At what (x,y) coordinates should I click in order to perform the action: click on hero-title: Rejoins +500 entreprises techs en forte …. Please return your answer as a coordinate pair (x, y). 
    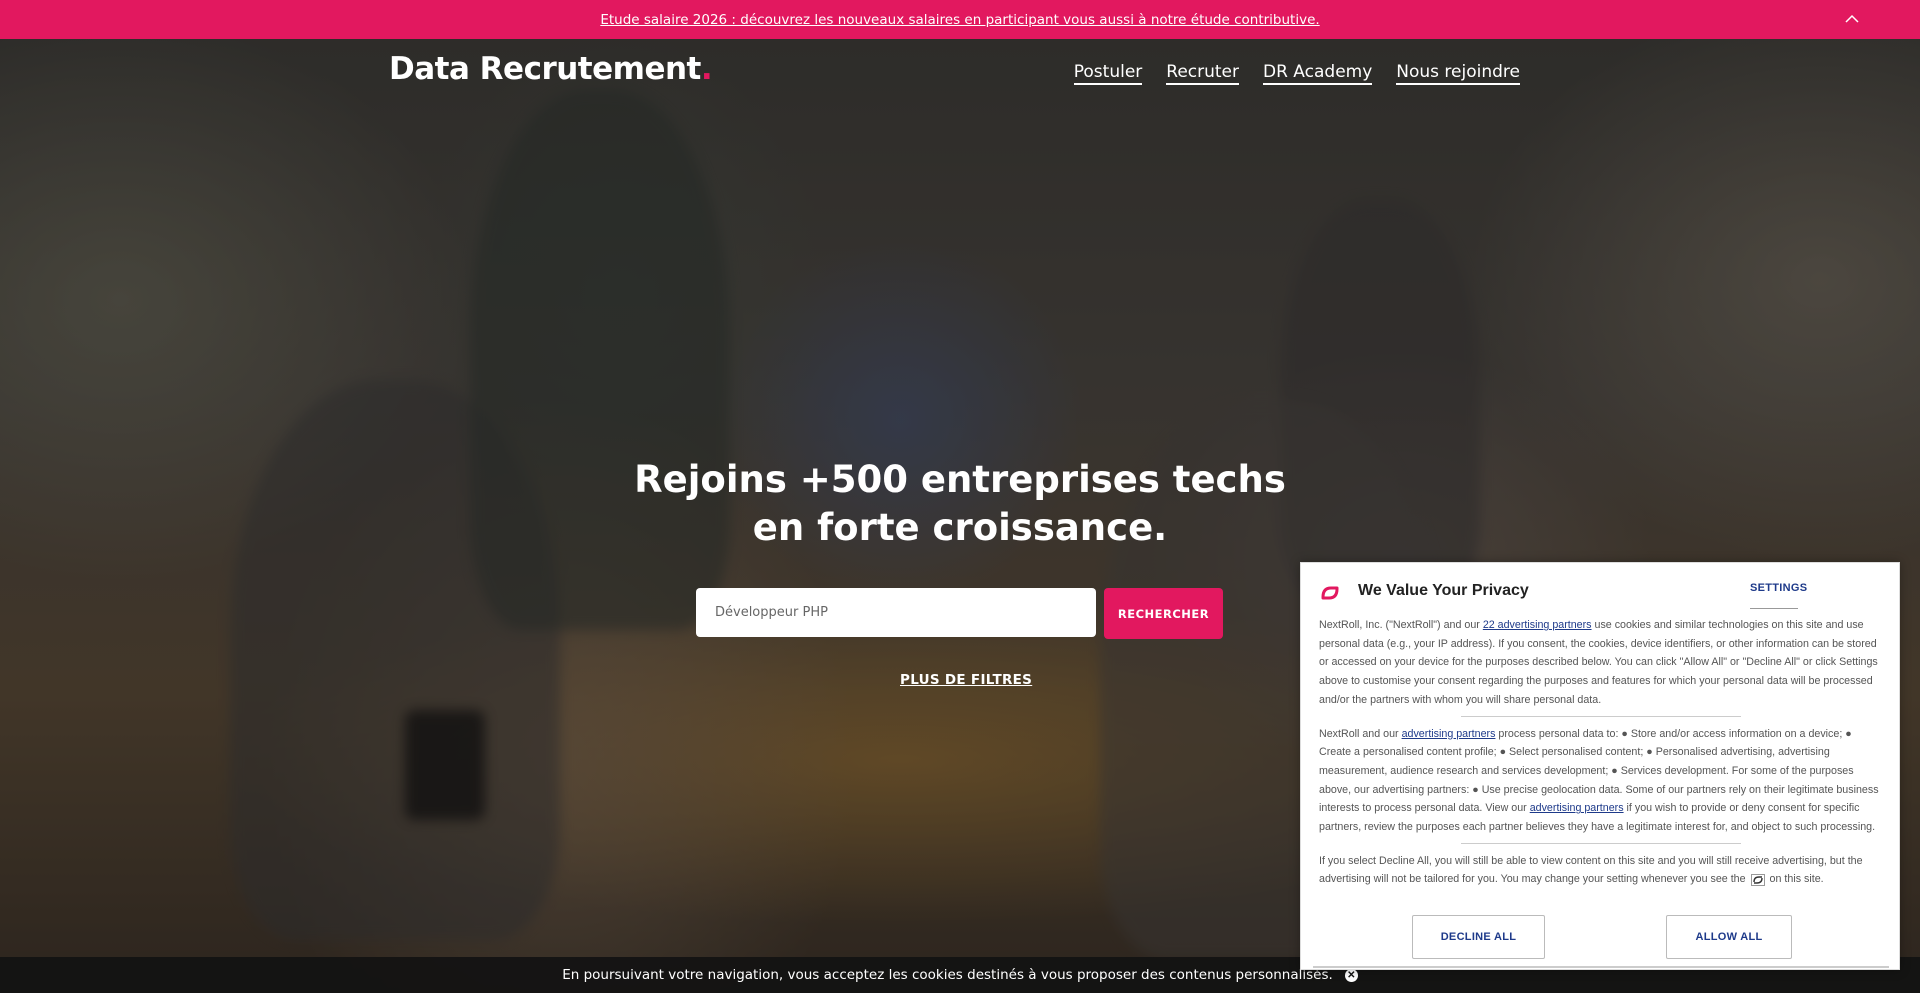
    Looking at the image, I should click on (960, 504).